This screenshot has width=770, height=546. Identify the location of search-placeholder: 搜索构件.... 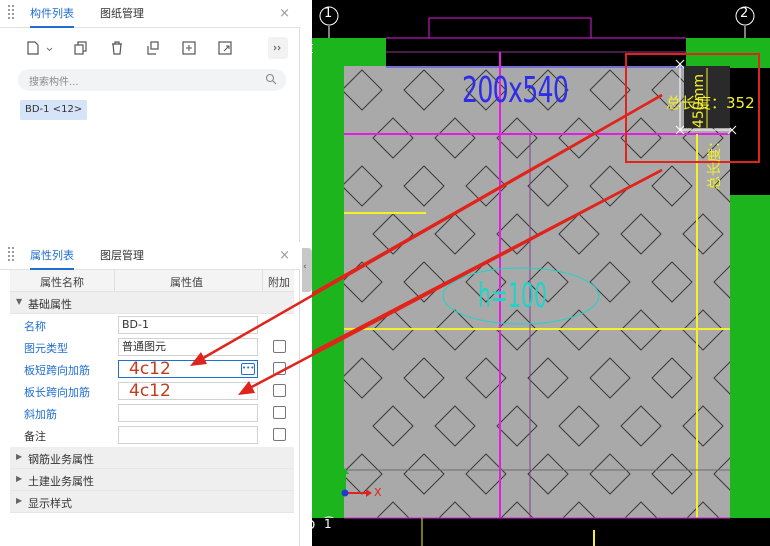
(54, 82).